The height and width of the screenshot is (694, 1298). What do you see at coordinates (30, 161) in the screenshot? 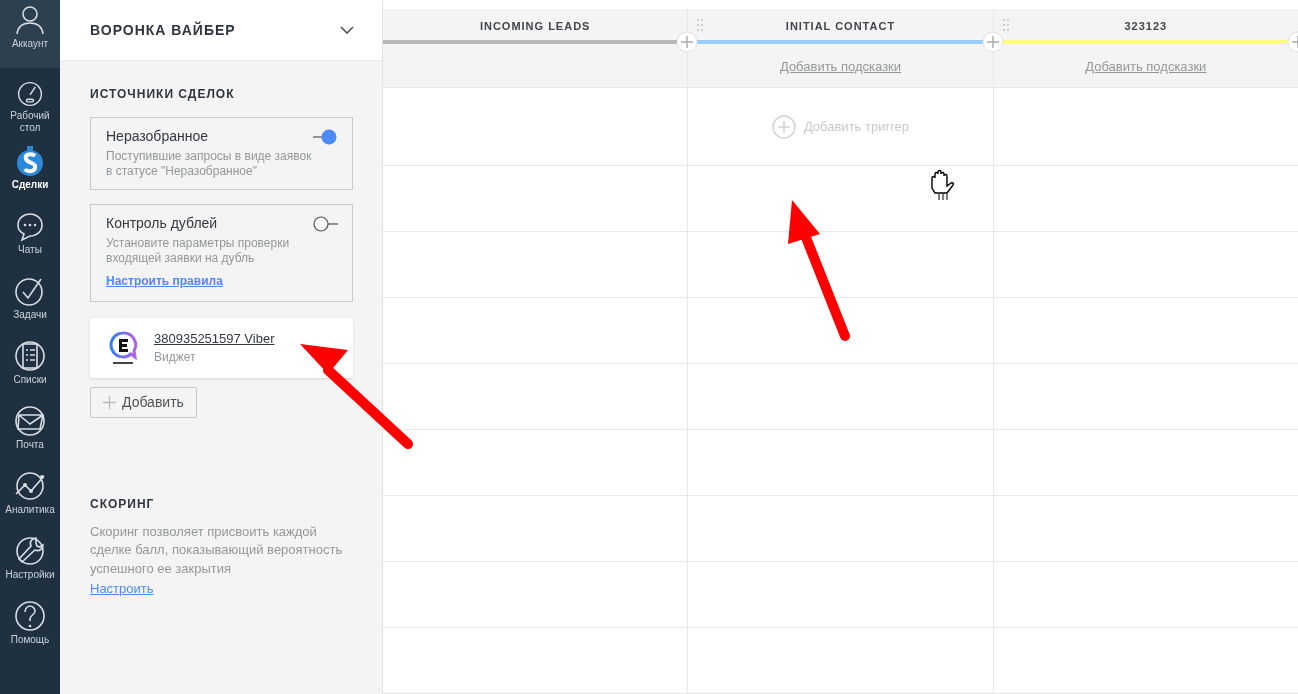
I see `dollar-icon` at bounding box center [30, 161].